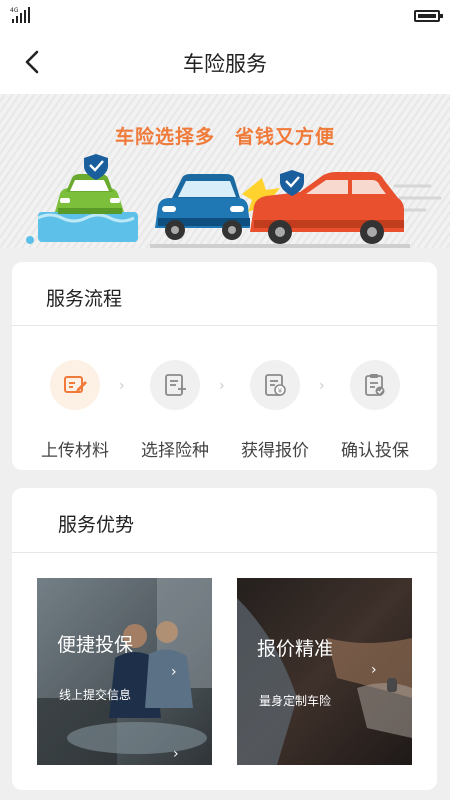 Image resolution: width=450 pixels, height=800 pixels. What do you see at coordinates (175, 451) in the screenshot?
I see `step-label: 选择险种` at bounding box center [175, 451].